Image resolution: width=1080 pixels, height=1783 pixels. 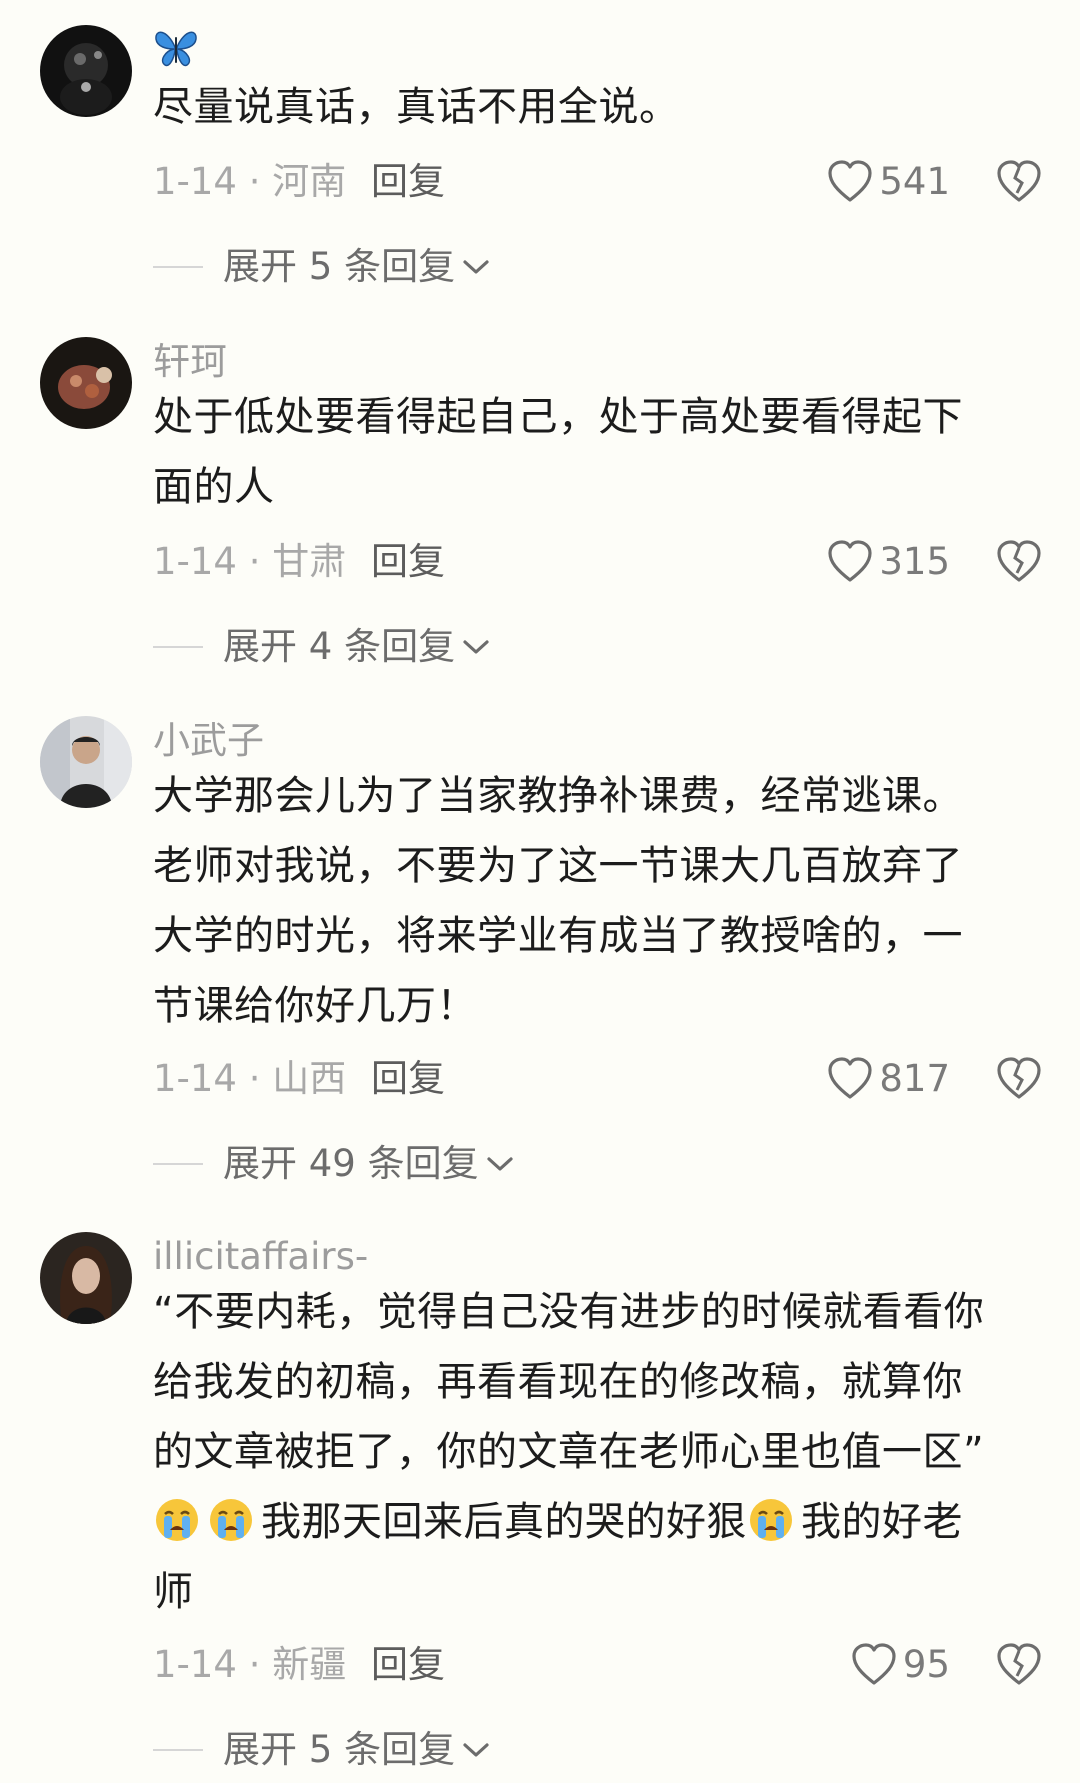 What do you see at coordinates (315, 1006) in the screenshot?
I see `comment-text-line: 节课给你好几万！` at bounding box center [315, 1006].